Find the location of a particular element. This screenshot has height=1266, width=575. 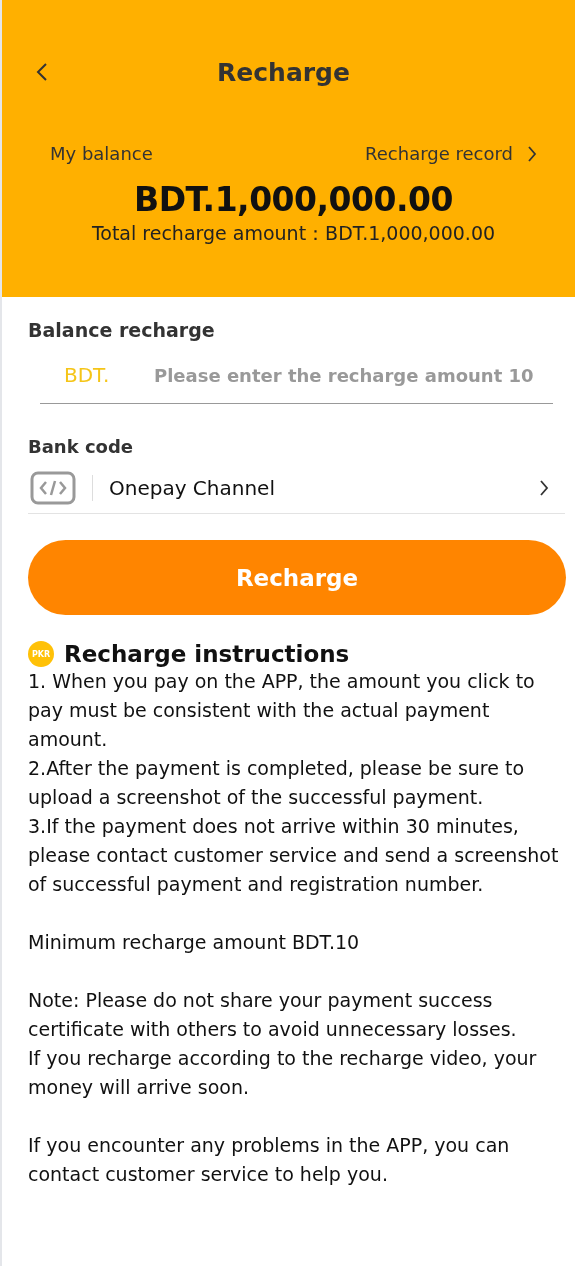

channel-selector: Onepay Channel is located at coordinates (296, 492).